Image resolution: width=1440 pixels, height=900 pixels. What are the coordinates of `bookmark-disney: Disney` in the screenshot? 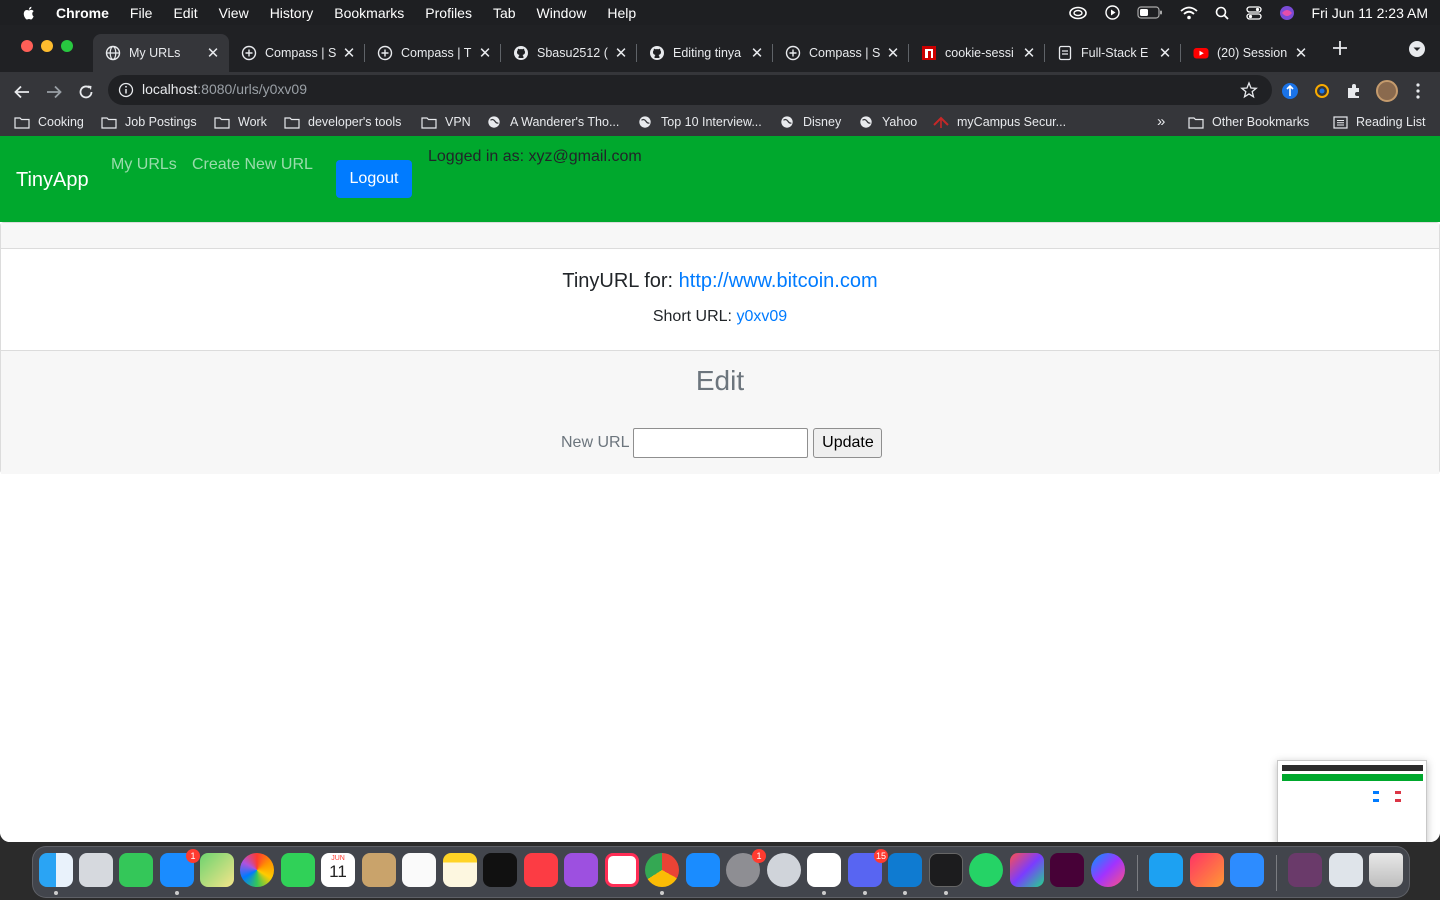 It's located at (810, 122).